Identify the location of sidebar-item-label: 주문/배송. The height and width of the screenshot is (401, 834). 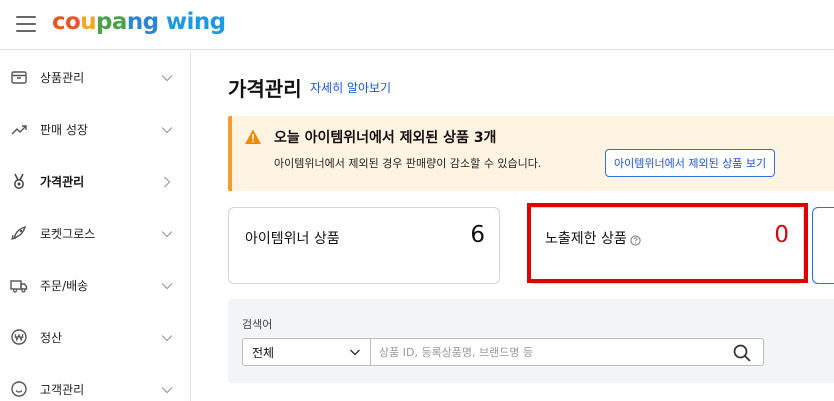
(64, 285).